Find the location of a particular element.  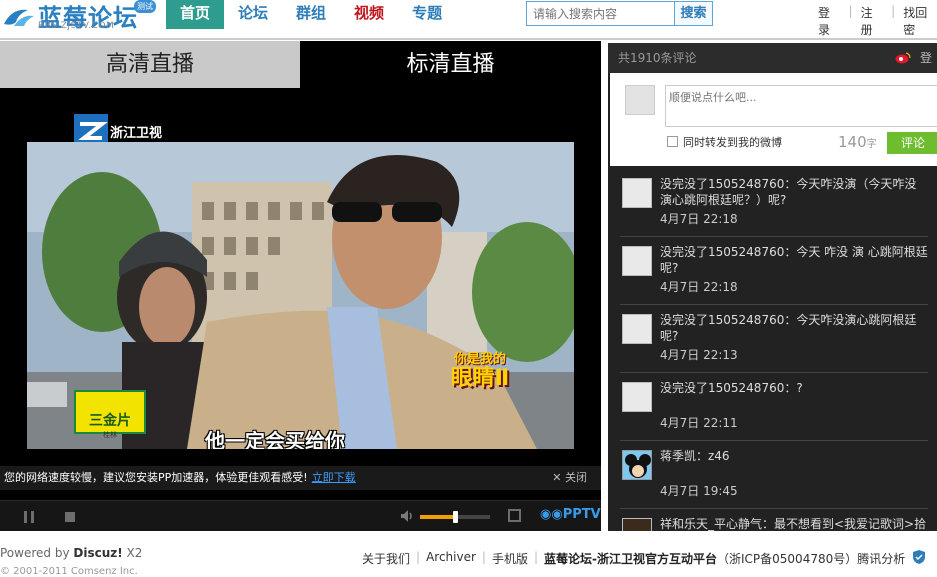

comment-compose: 同时转发到我的微博 140字 评论 is located at coordinates (773, 119).